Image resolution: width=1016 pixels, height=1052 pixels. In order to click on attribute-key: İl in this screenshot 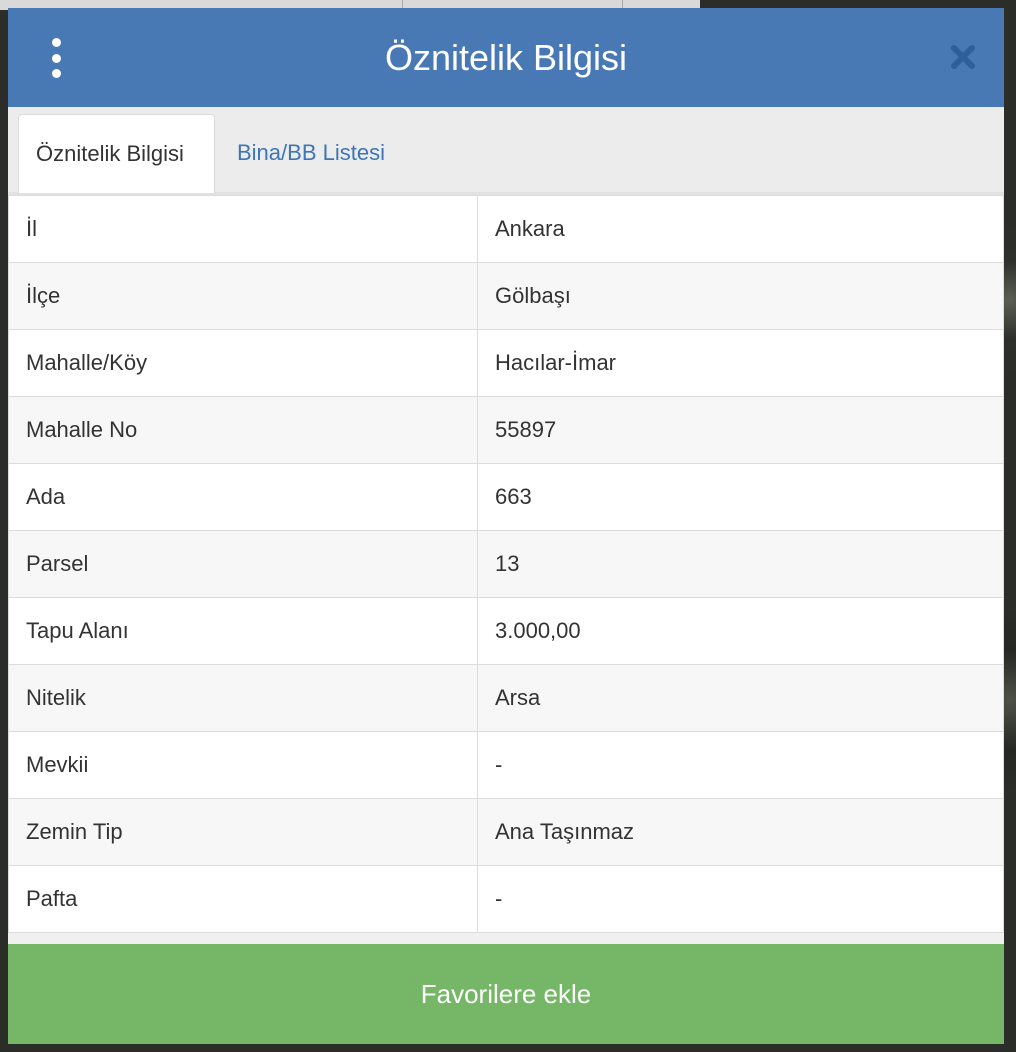, I will do `click(243, 229)`.